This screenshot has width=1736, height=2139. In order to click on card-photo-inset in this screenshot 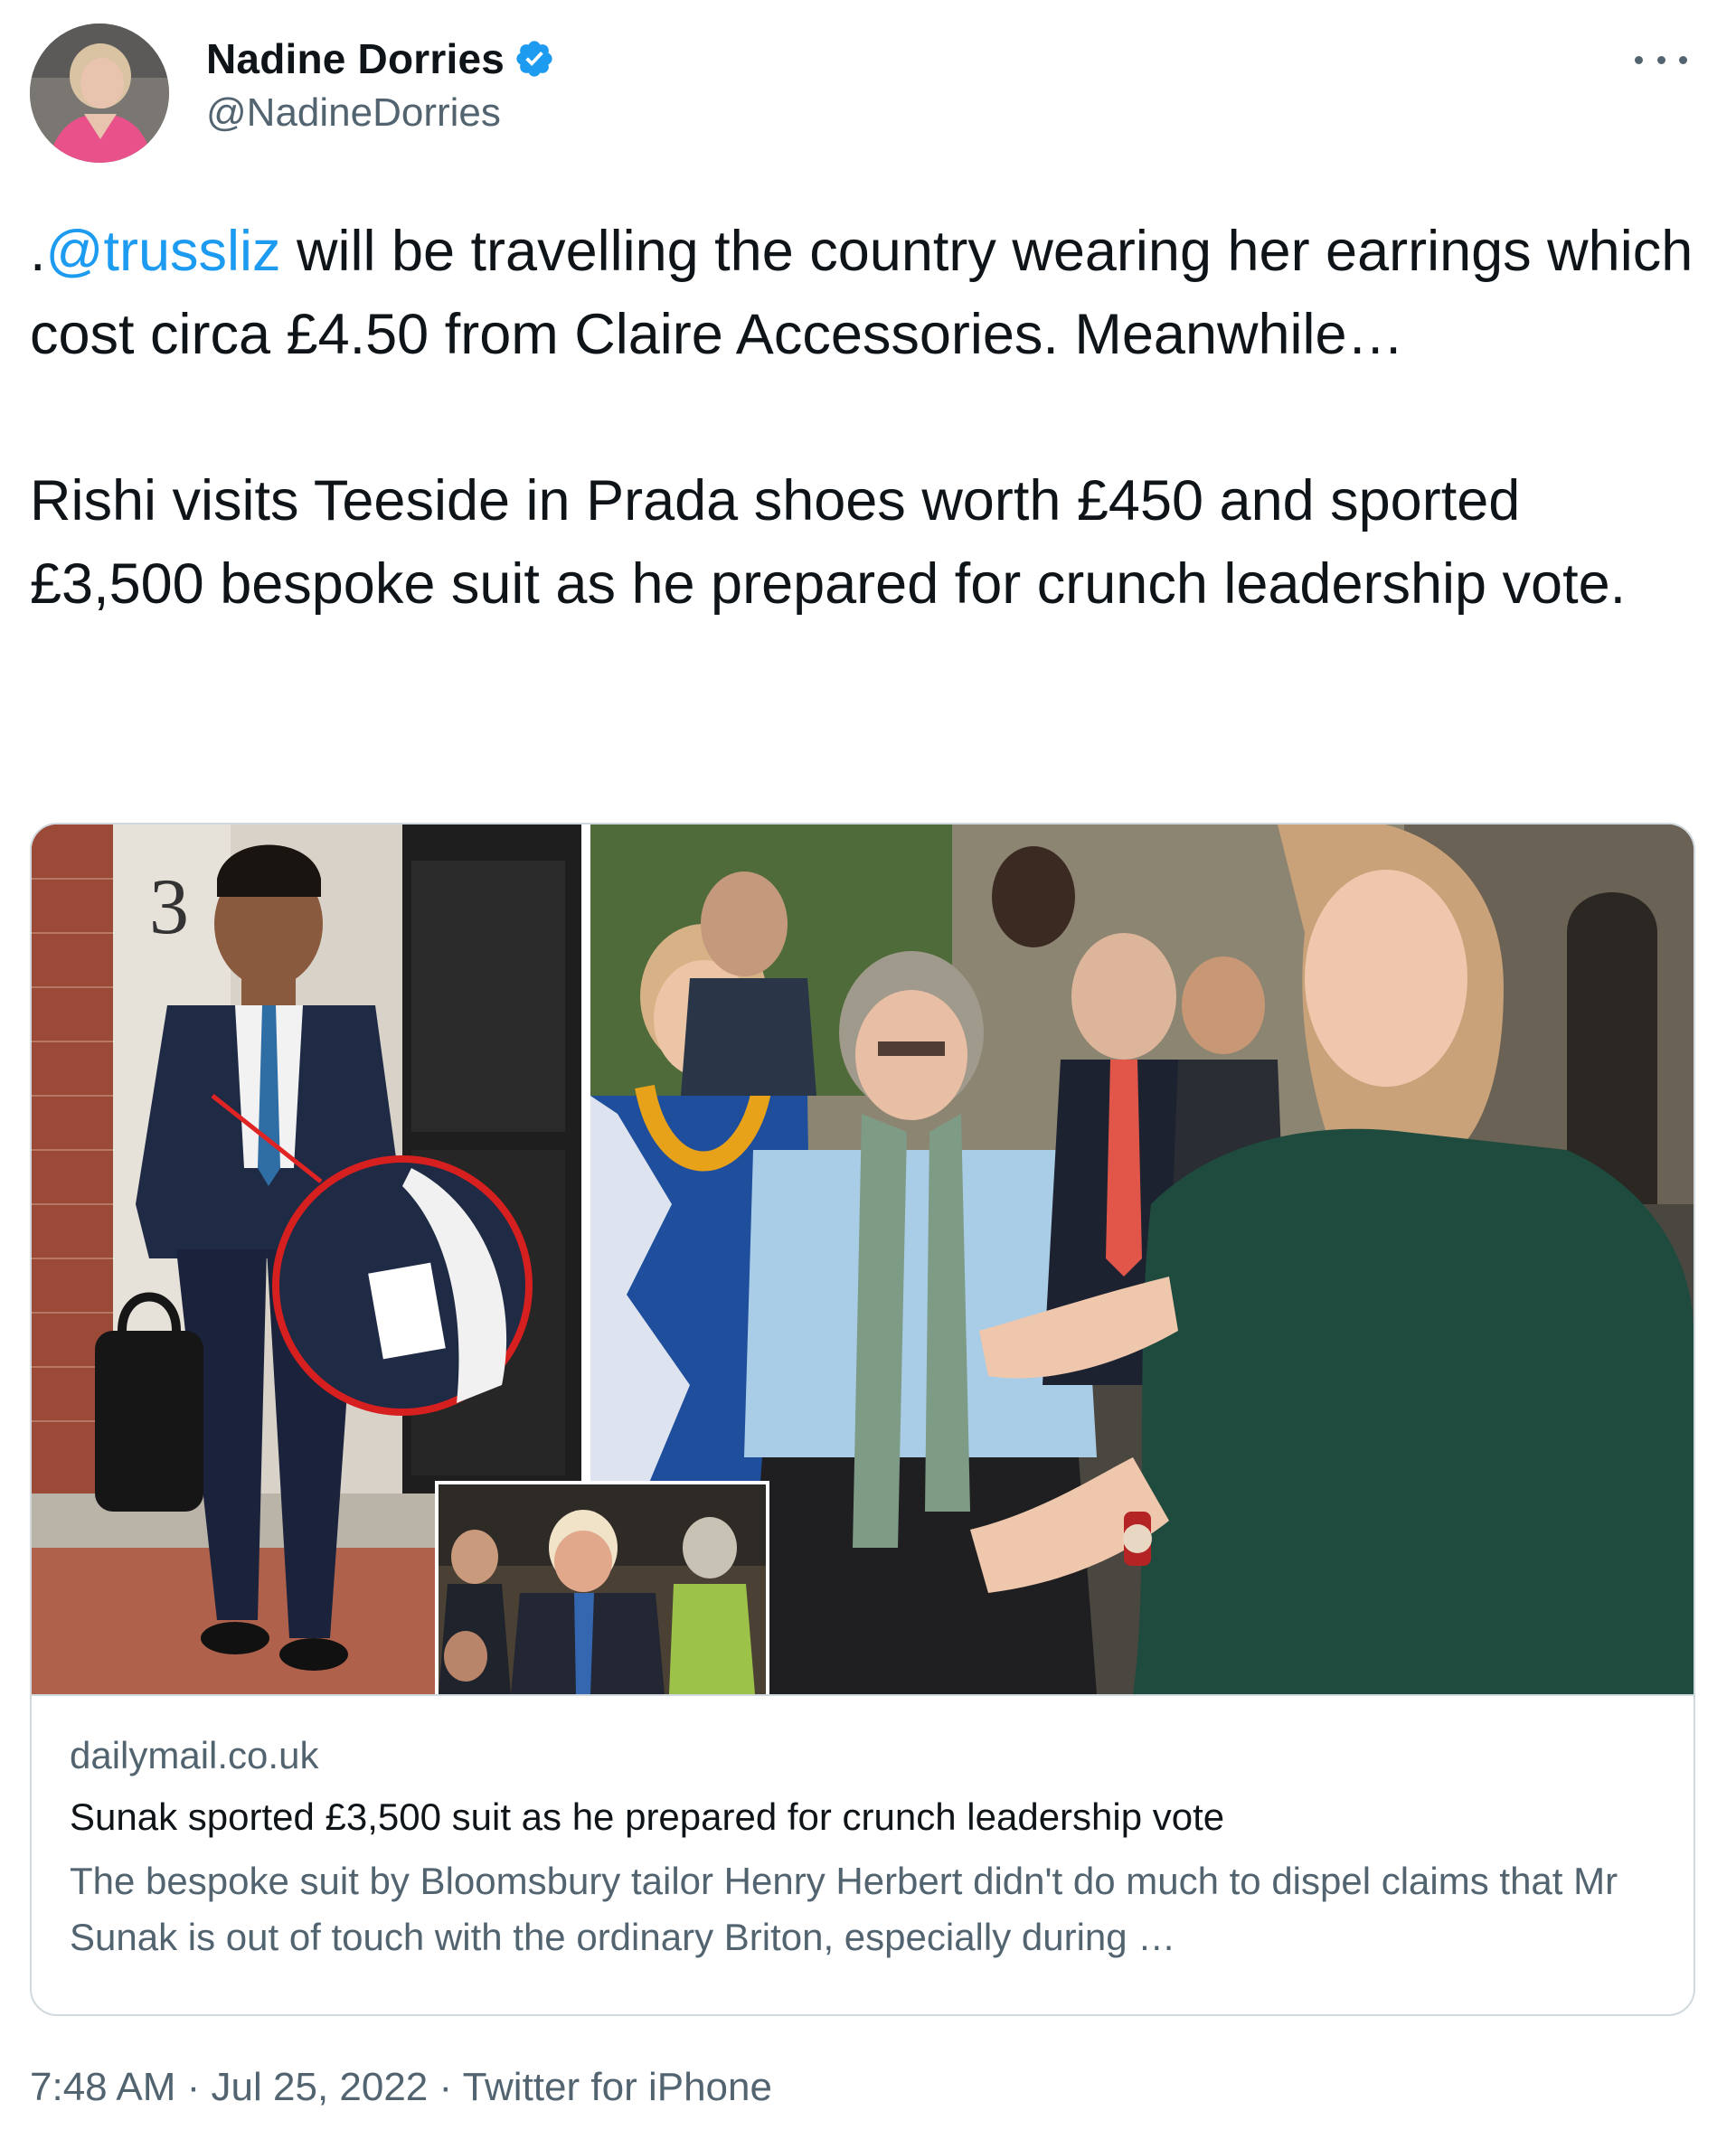, I will do `click(602, 1587)`.